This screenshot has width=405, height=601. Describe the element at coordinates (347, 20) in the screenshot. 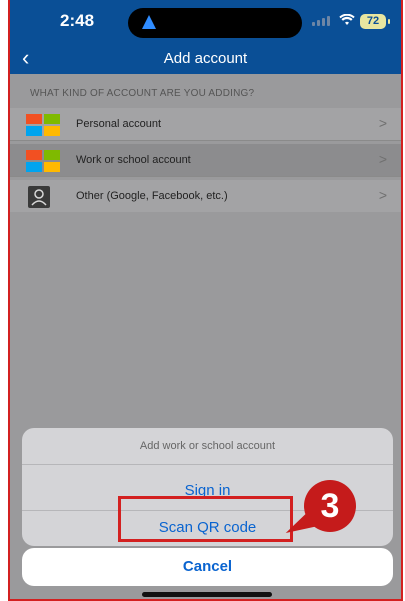

I see `wifi-icon` at that location.